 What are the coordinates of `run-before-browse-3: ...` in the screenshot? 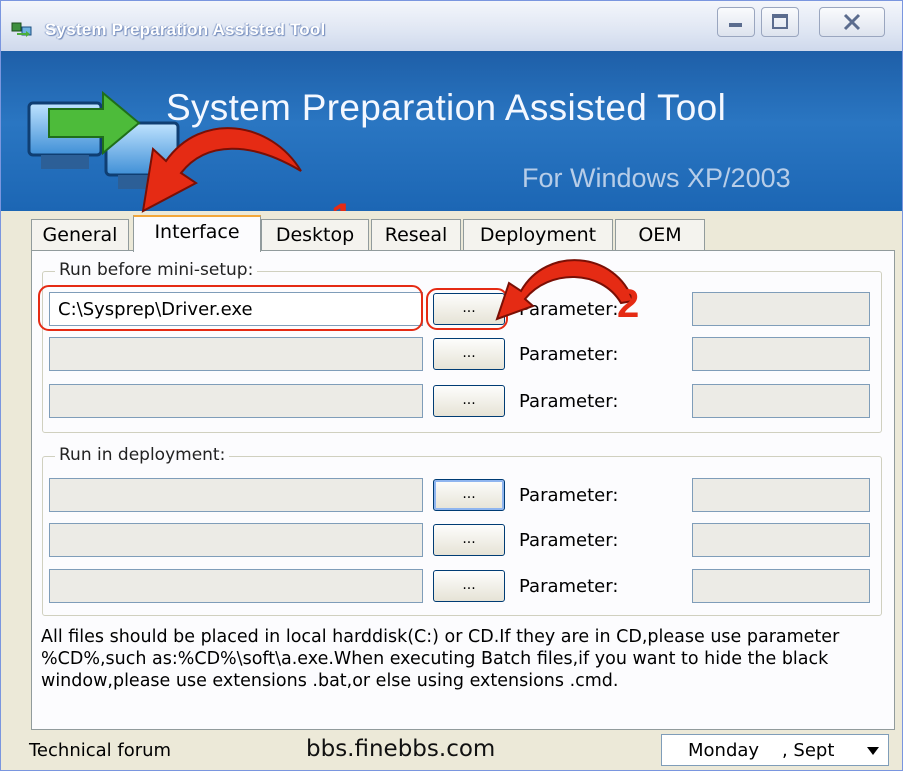 It's located at (469, 401).